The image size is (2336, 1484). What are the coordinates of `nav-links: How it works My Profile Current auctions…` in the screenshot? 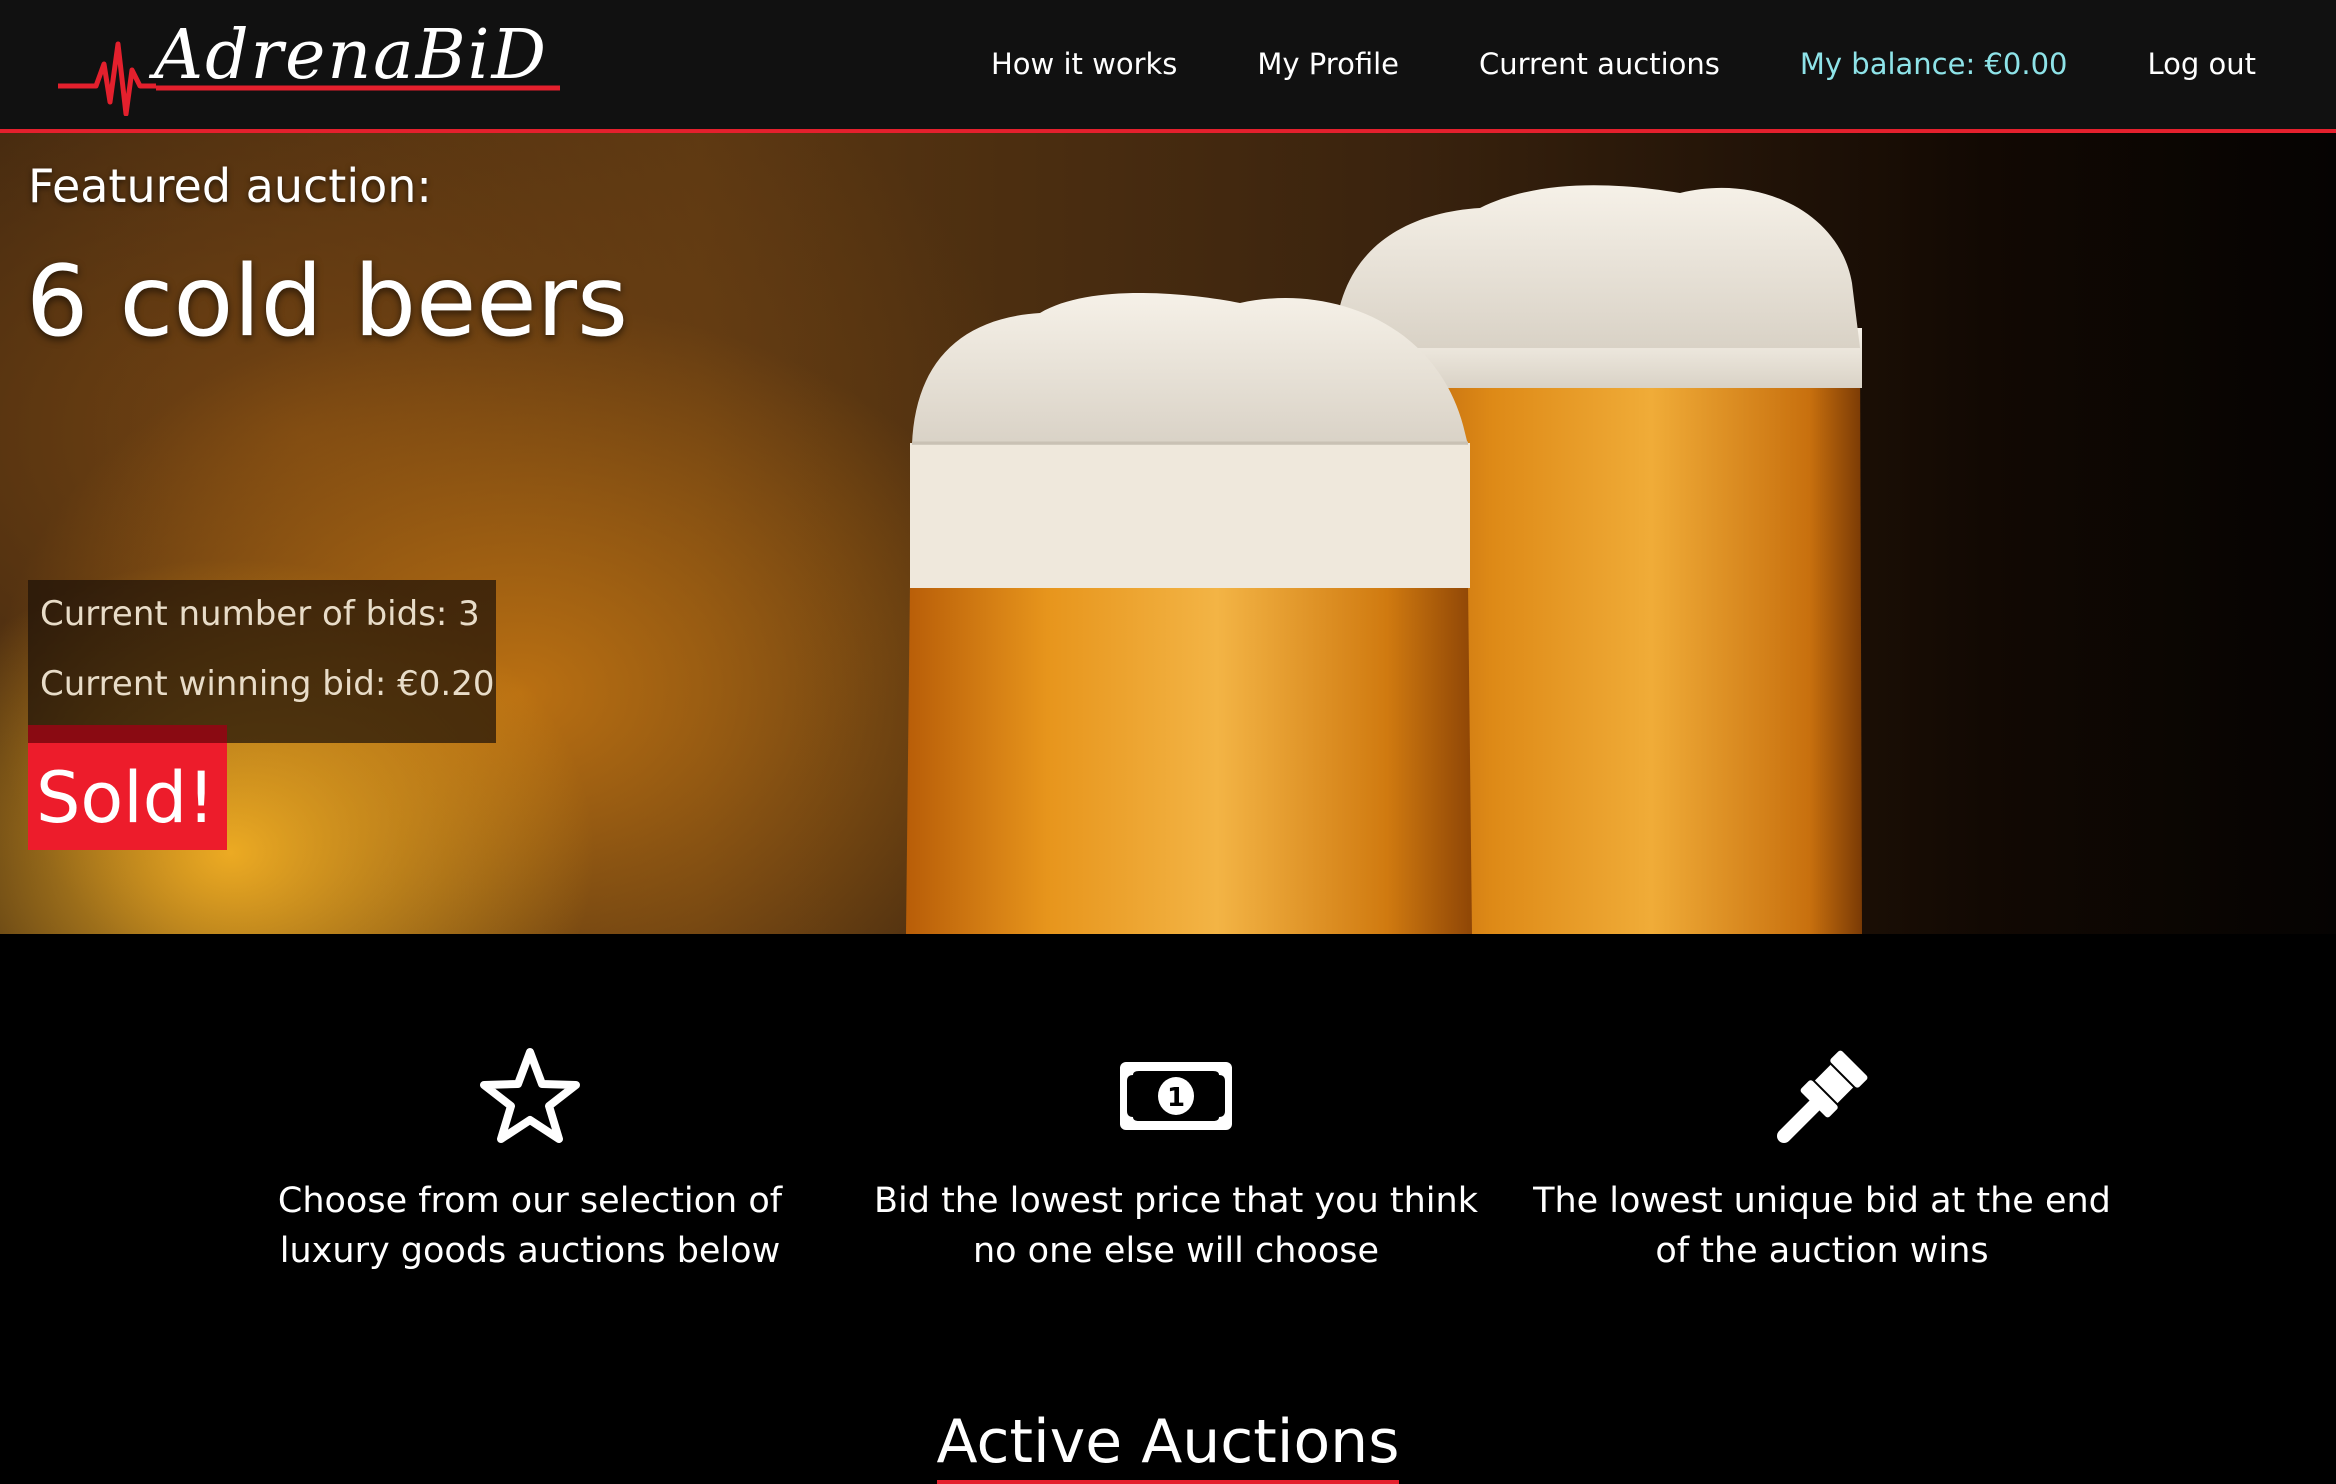 It's located at (1583, 64).